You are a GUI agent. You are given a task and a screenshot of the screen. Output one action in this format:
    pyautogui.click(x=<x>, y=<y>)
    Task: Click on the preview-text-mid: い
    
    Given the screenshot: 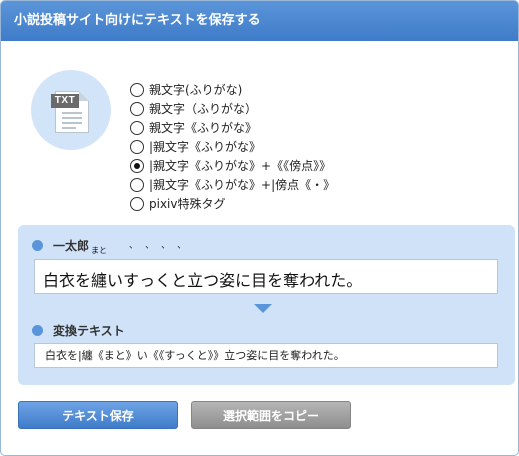 What is the action you would take?
    pyautogui.click(x=115, y=280)
    